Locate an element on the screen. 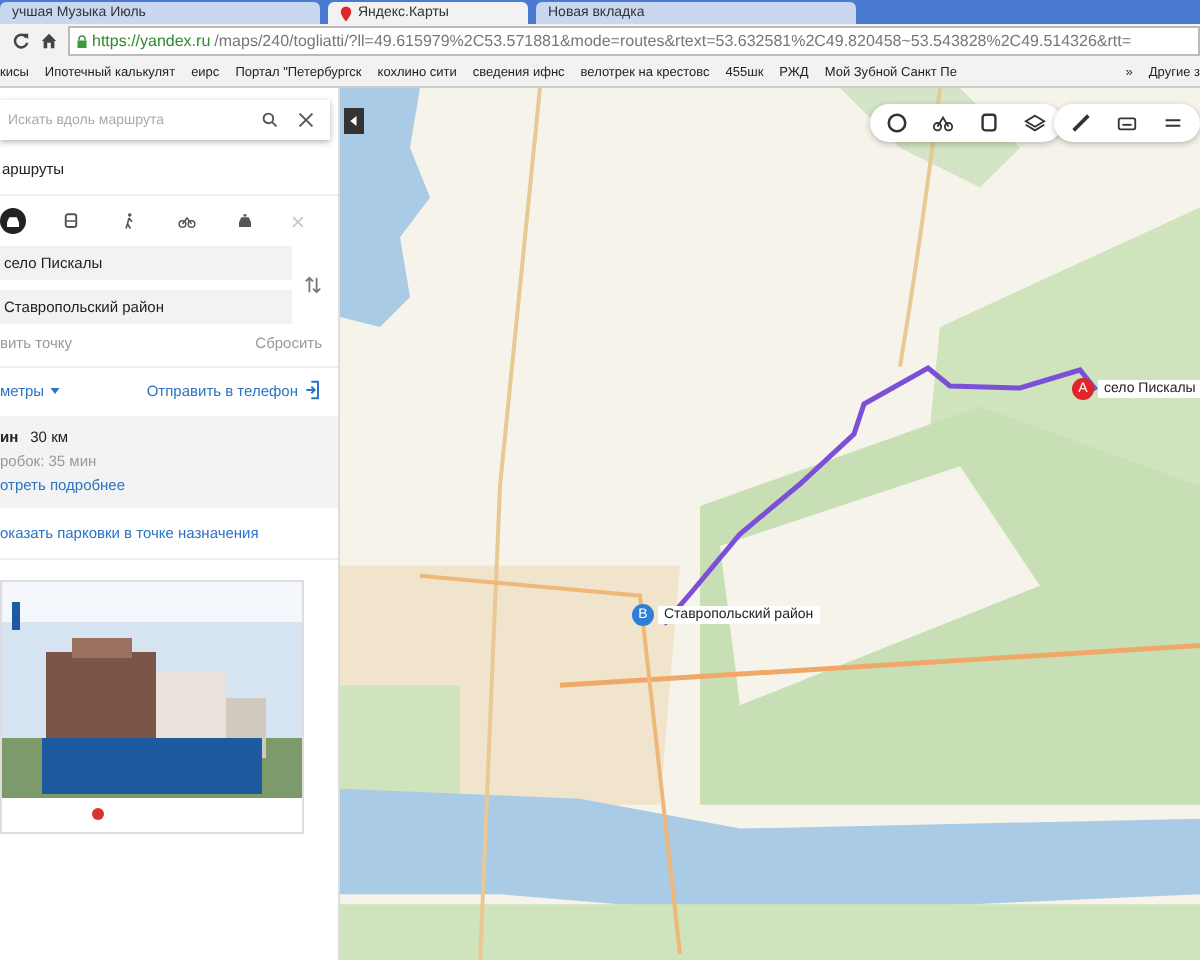  collapse-panel-button is located at coordinates (354, 121).